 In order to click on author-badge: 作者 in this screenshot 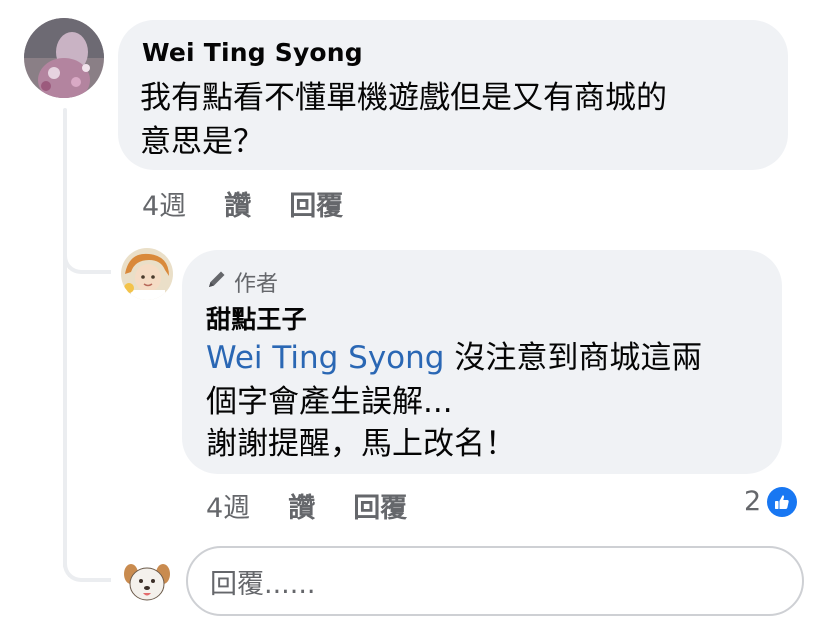, I will do `click(242, 282)`.